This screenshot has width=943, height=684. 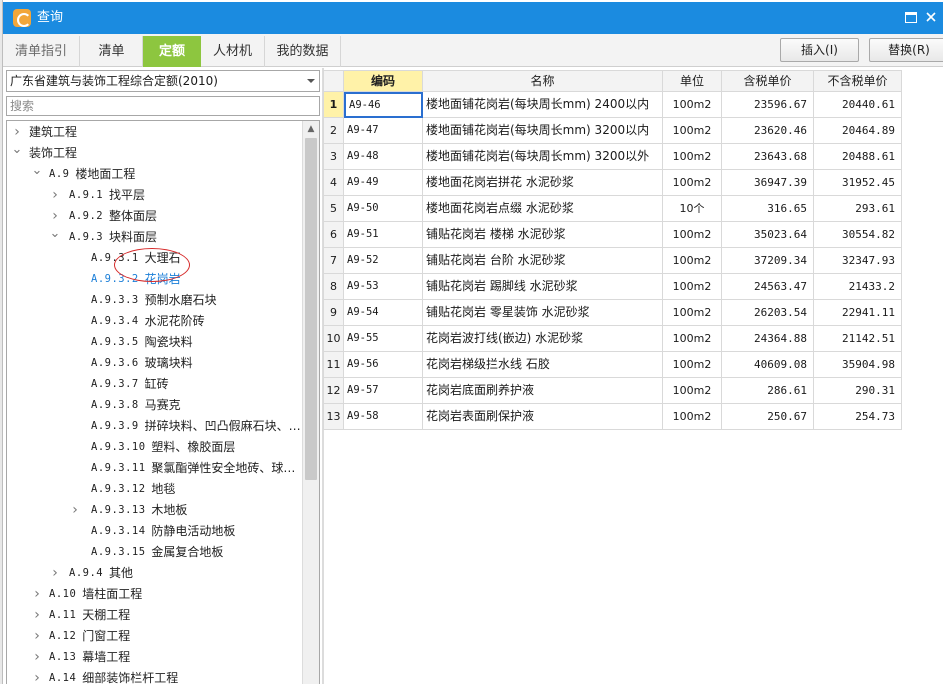 I want to click on tree-item: A.9.3.5 陶瓷块料, so click(x=155, y=342).